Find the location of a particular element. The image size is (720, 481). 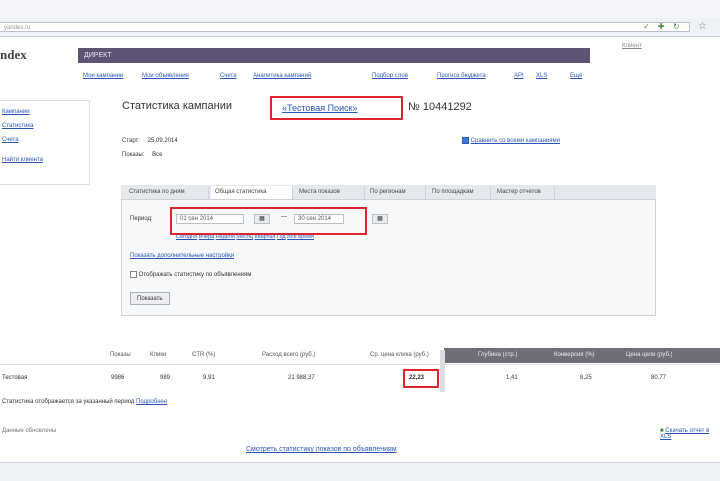

account-link: Клиент is located at coordinates (632, 46).